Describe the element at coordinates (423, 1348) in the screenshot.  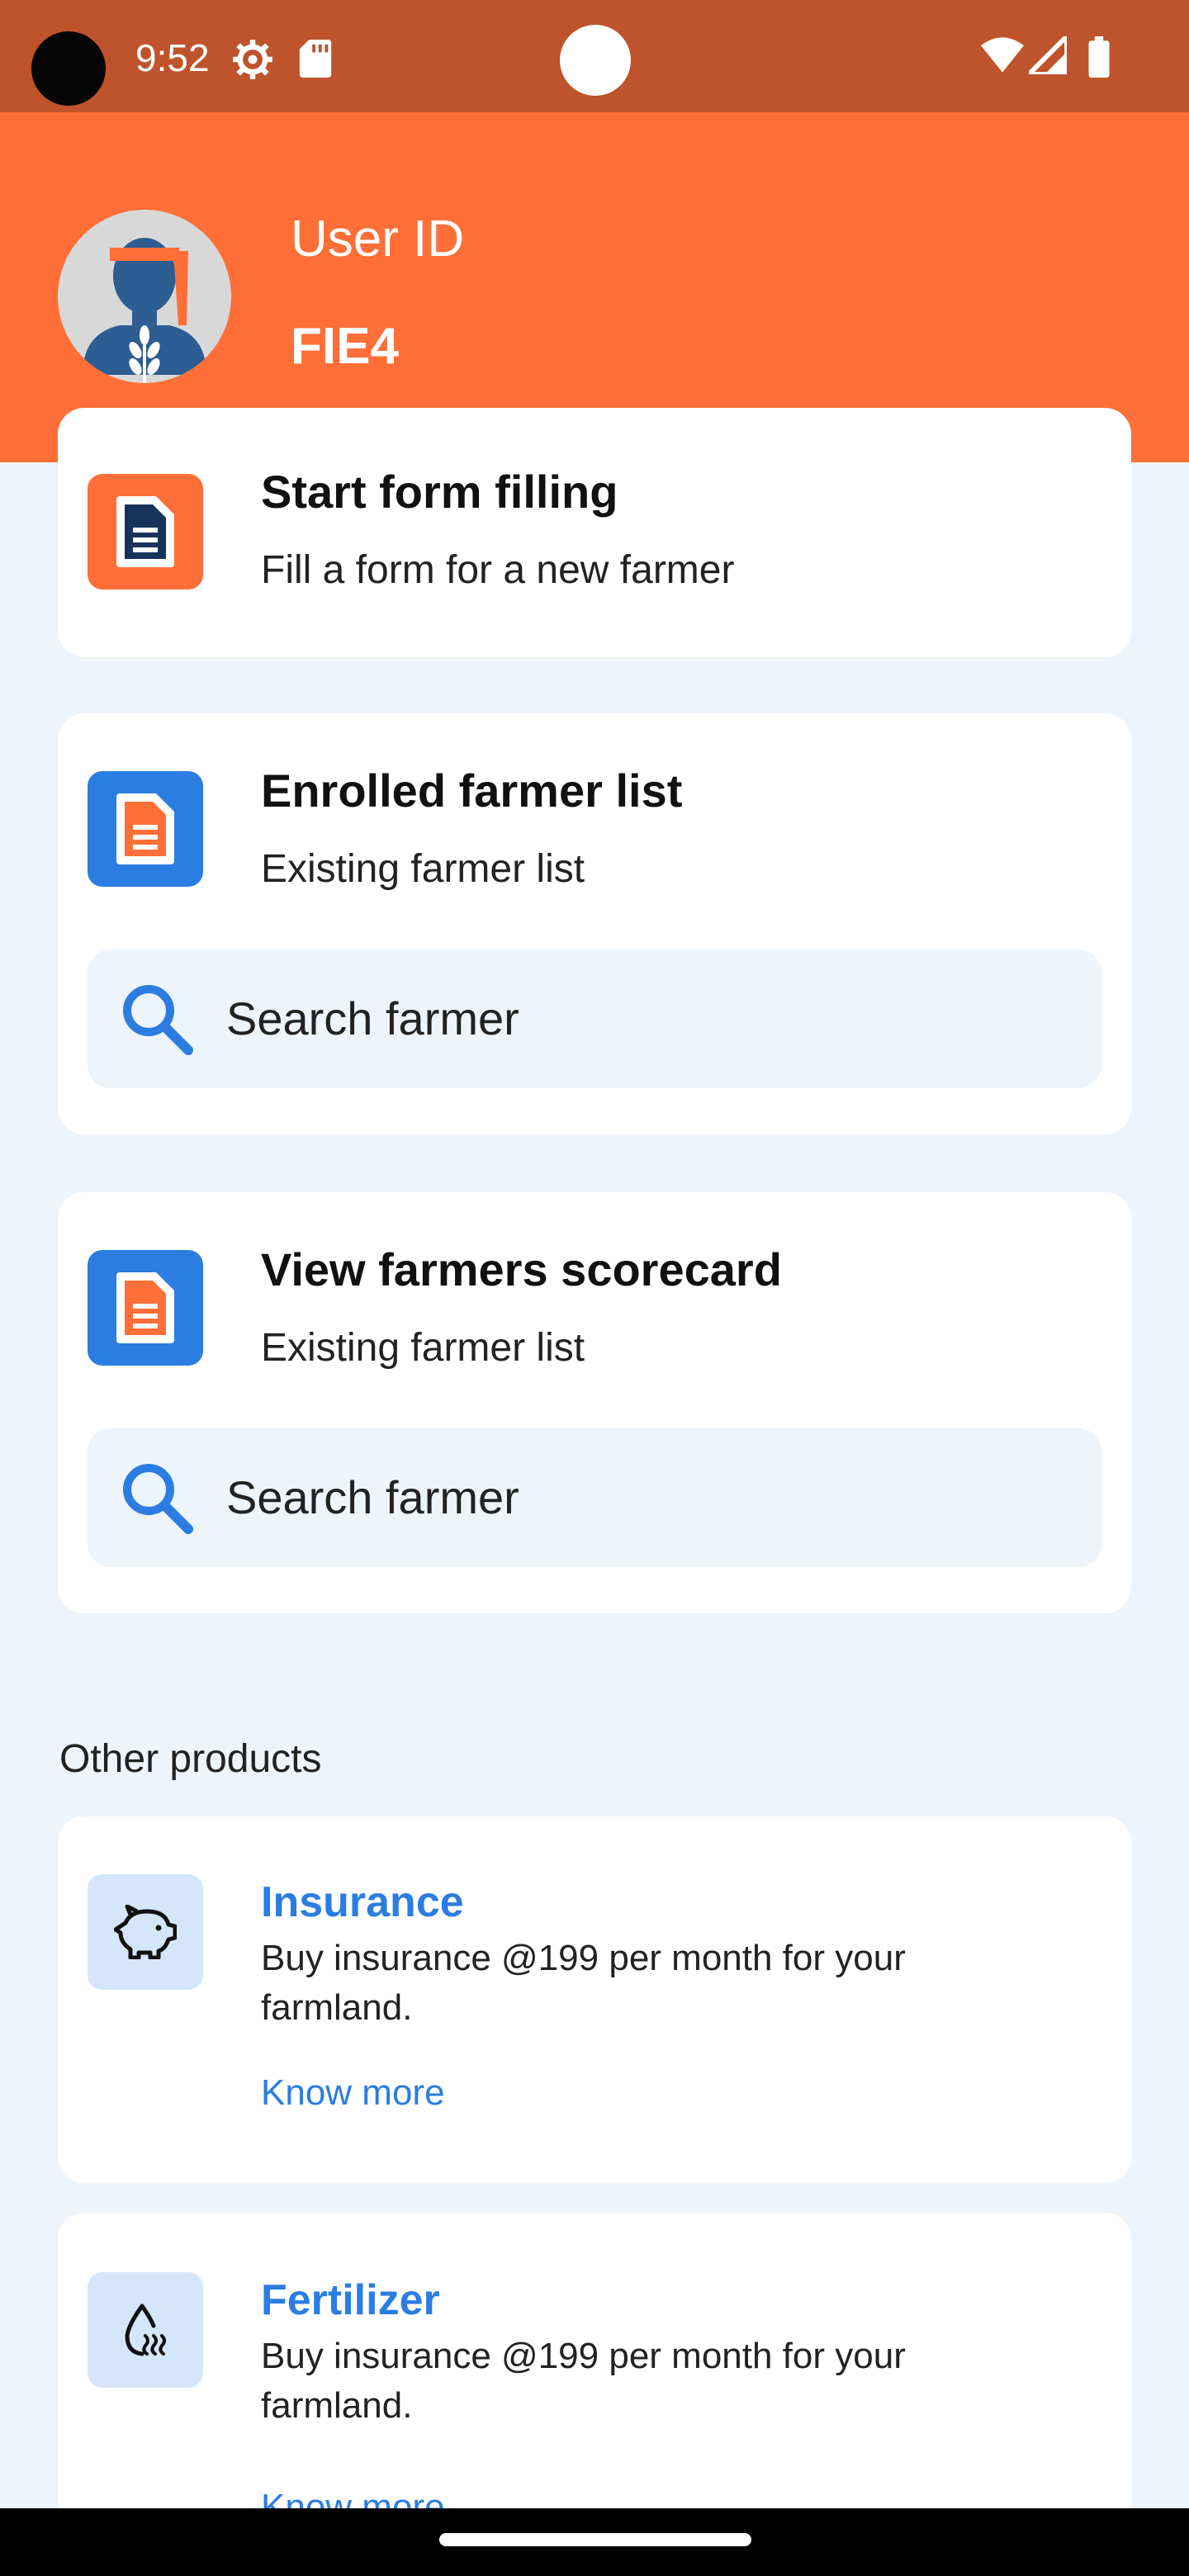
I see `scorecard-subtitle: Existing farmer list` at that location.